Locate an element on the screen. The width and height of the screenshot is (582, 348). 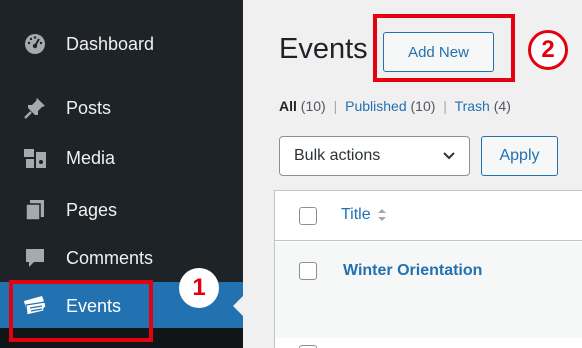
chevron-down-icon is located at coordinates (449, 156).